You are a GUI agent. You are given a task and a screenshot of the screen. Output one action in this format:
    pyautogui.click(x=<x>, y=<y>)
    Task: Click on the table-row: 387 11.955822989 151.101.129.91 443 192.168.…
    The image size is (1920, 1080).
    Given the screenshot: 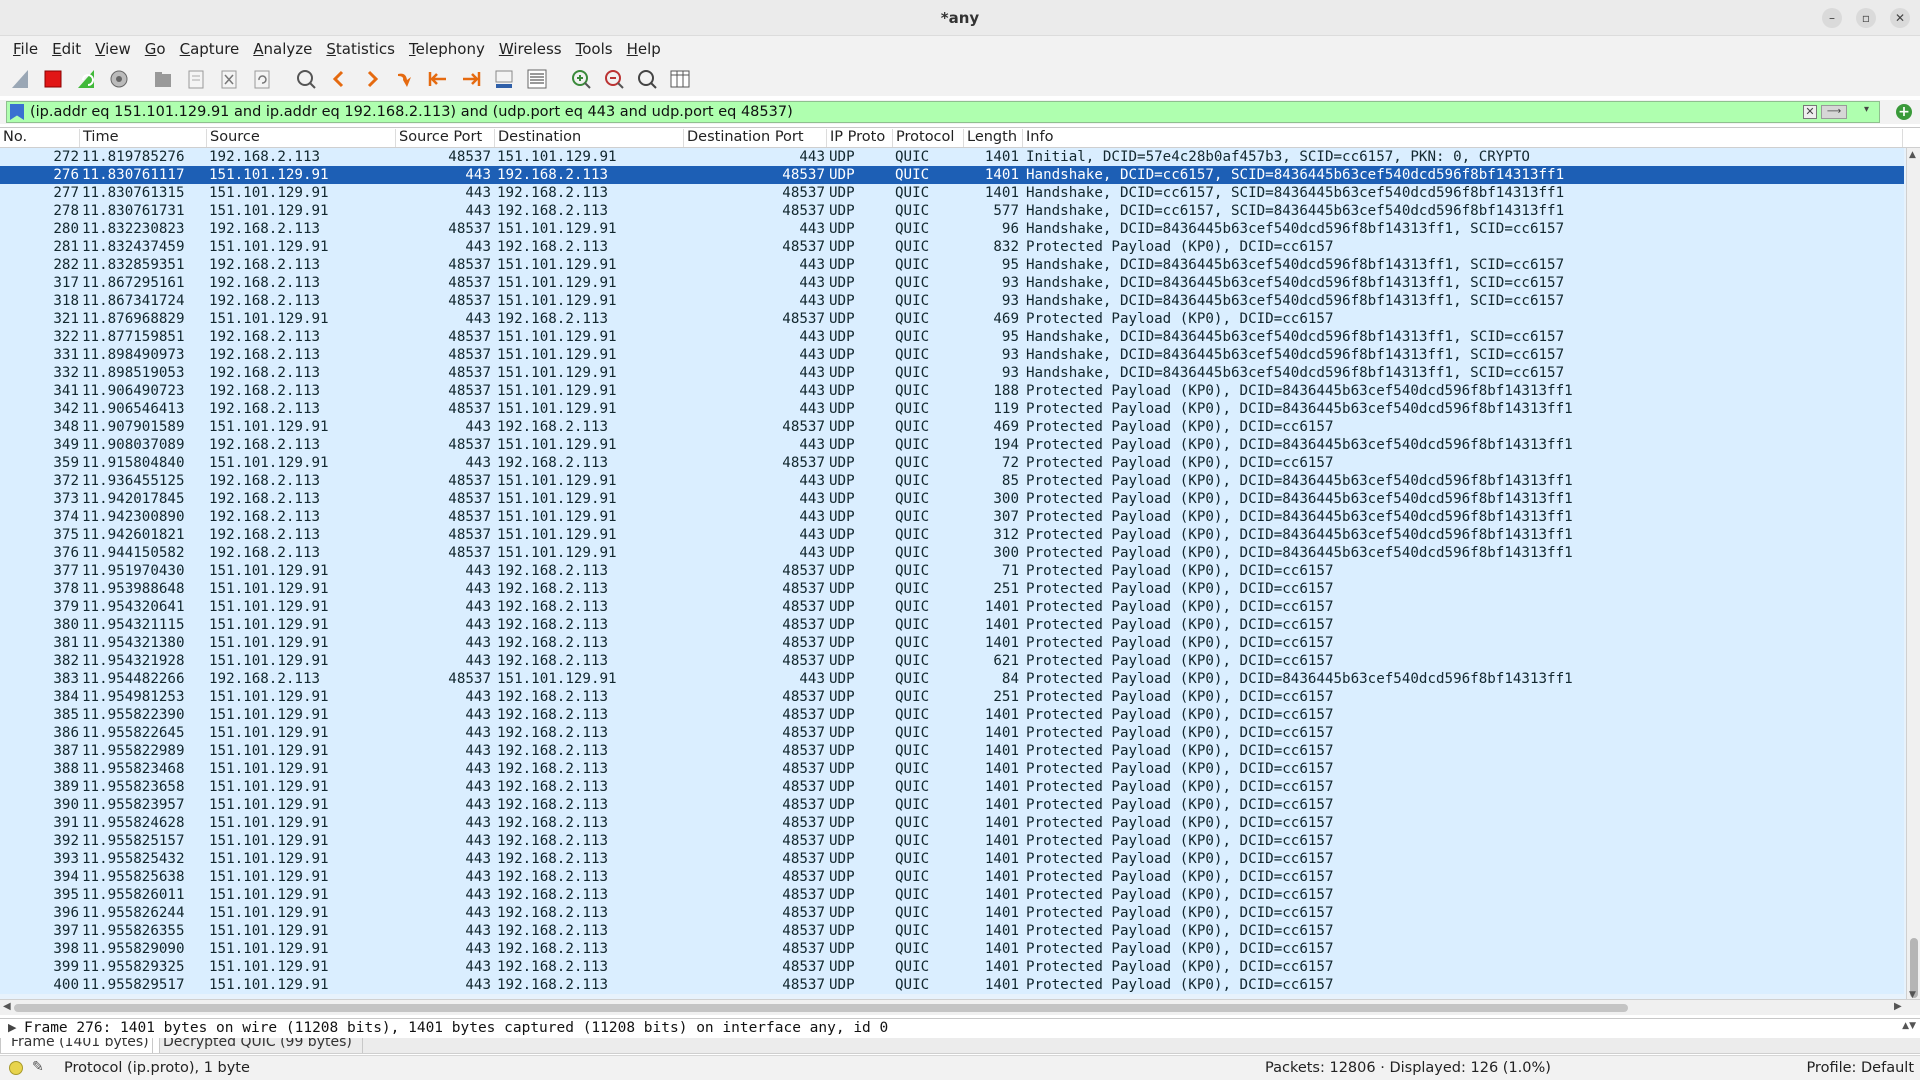 What is the action you would take?
    pyautogui.click(x=952, y=751)
    